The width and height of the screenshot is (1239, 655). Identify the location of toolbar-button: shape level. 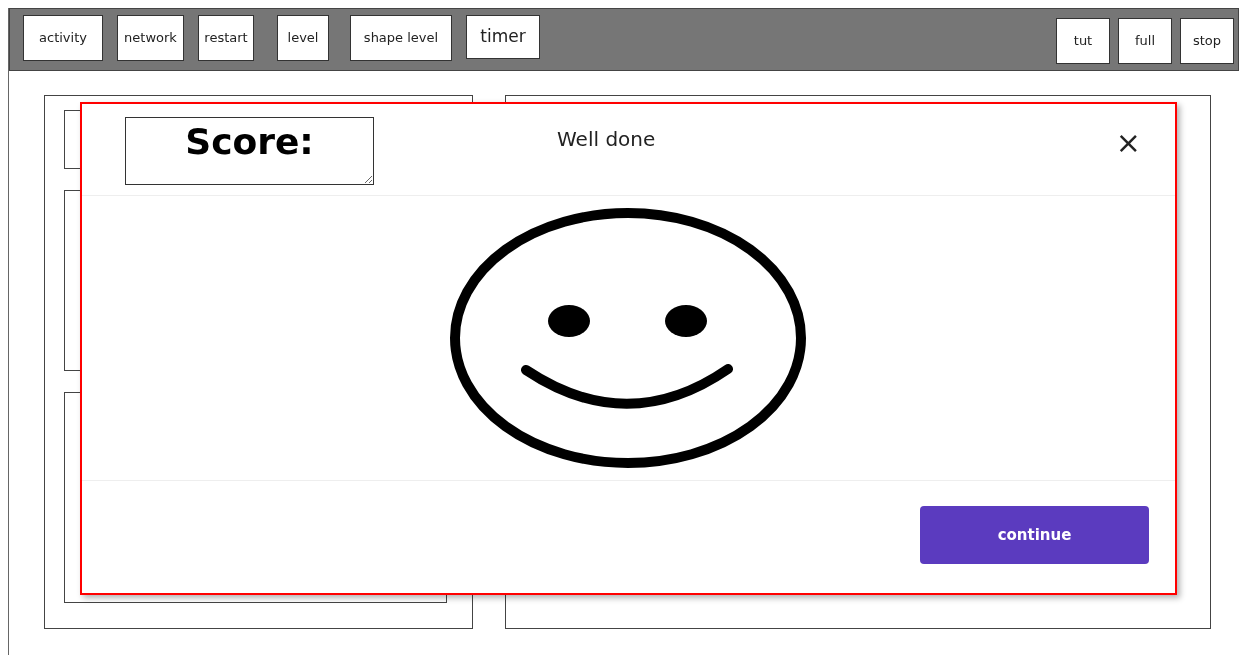
(401, 38).